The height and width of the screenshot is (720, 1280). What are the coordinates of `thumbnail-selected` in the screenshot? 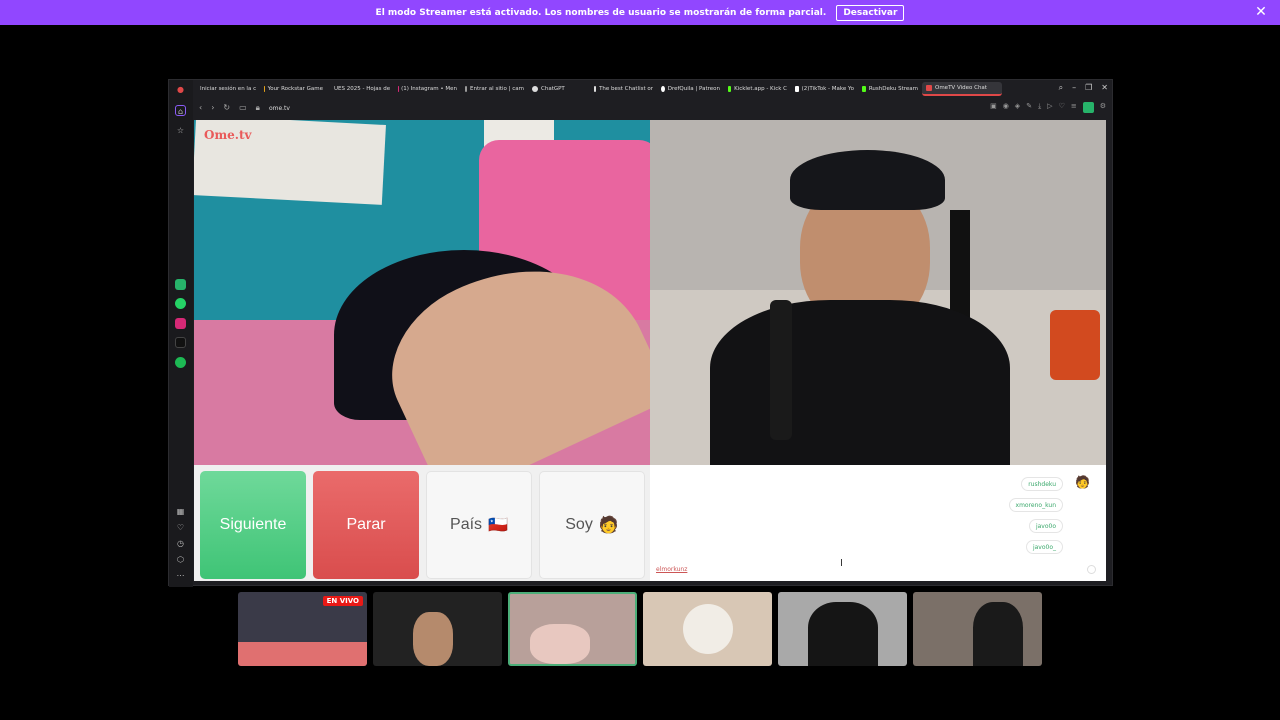 It's located at (572, 629).